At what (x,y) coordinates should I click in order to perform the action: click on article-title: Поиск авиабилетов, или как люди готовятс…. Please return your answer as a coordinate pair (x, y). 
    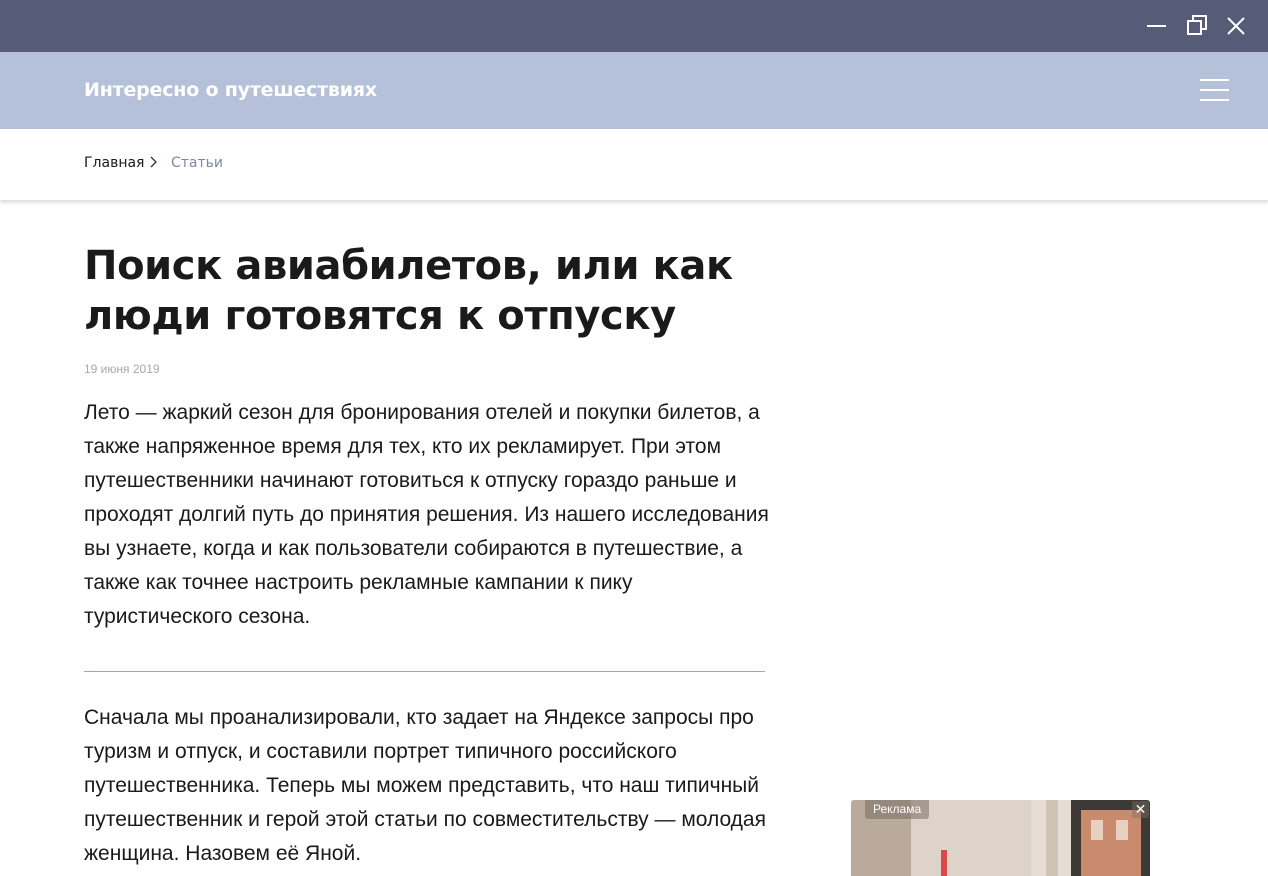
    Looking at the image, I should click on (408, 291).